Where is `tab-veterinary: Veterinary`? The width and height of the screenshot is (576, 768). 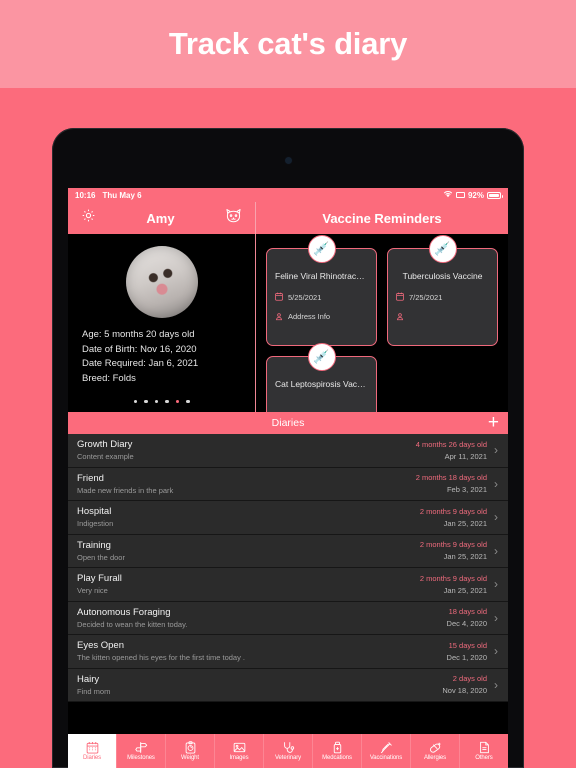
tab-veterinary: Veterinary is located at coordinates (288, 751).